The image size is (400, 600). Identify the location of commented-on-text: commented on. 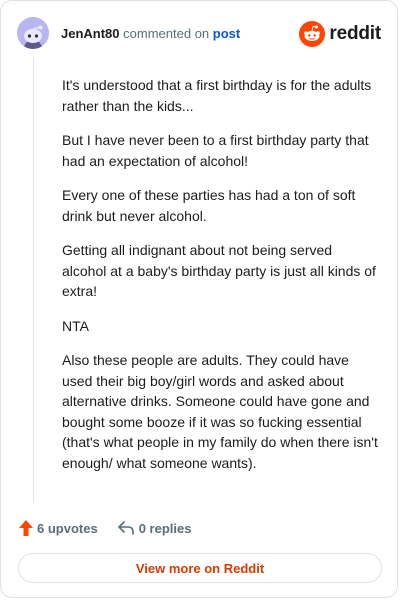
(166, 33).